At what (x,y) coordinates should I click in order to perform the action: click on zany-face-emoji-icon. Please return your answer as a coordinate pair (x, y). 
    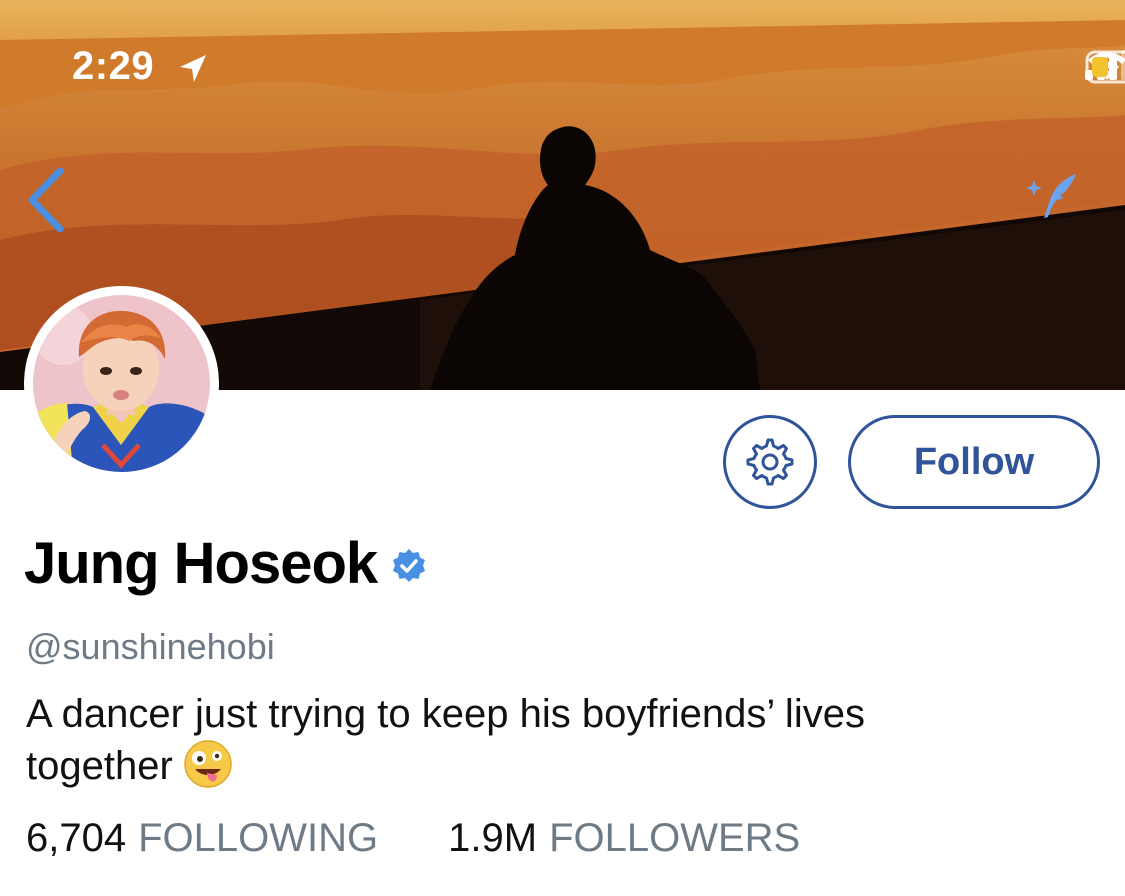
    Looking at the image, I should click on (208, 764).